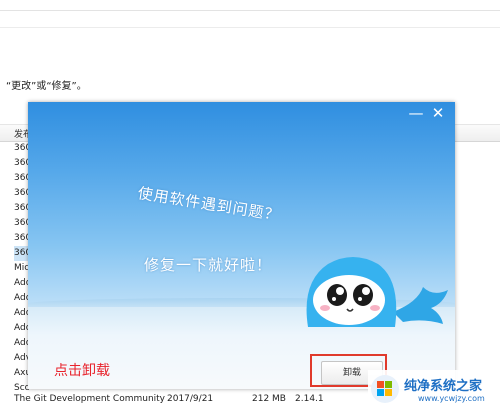 The width and height of the screenshot is (500, 408). What do you see at coordinates (208, 265) in the screenshot?
I see `dialog-message-line2: 修复一下就好啦！` at bounding box center [208, 265].